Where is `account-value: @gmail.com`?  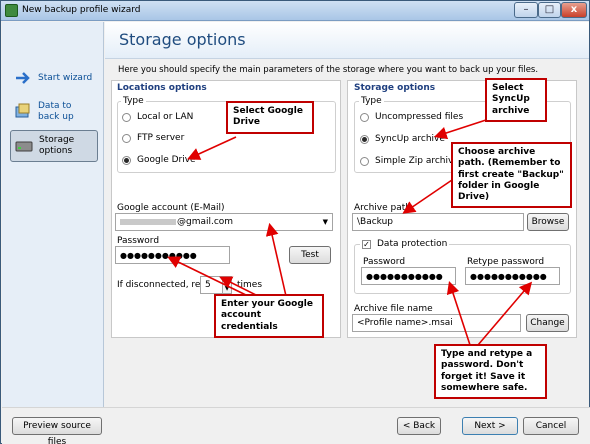 account-value: @gmail.com is located at coordinates (205, 222).